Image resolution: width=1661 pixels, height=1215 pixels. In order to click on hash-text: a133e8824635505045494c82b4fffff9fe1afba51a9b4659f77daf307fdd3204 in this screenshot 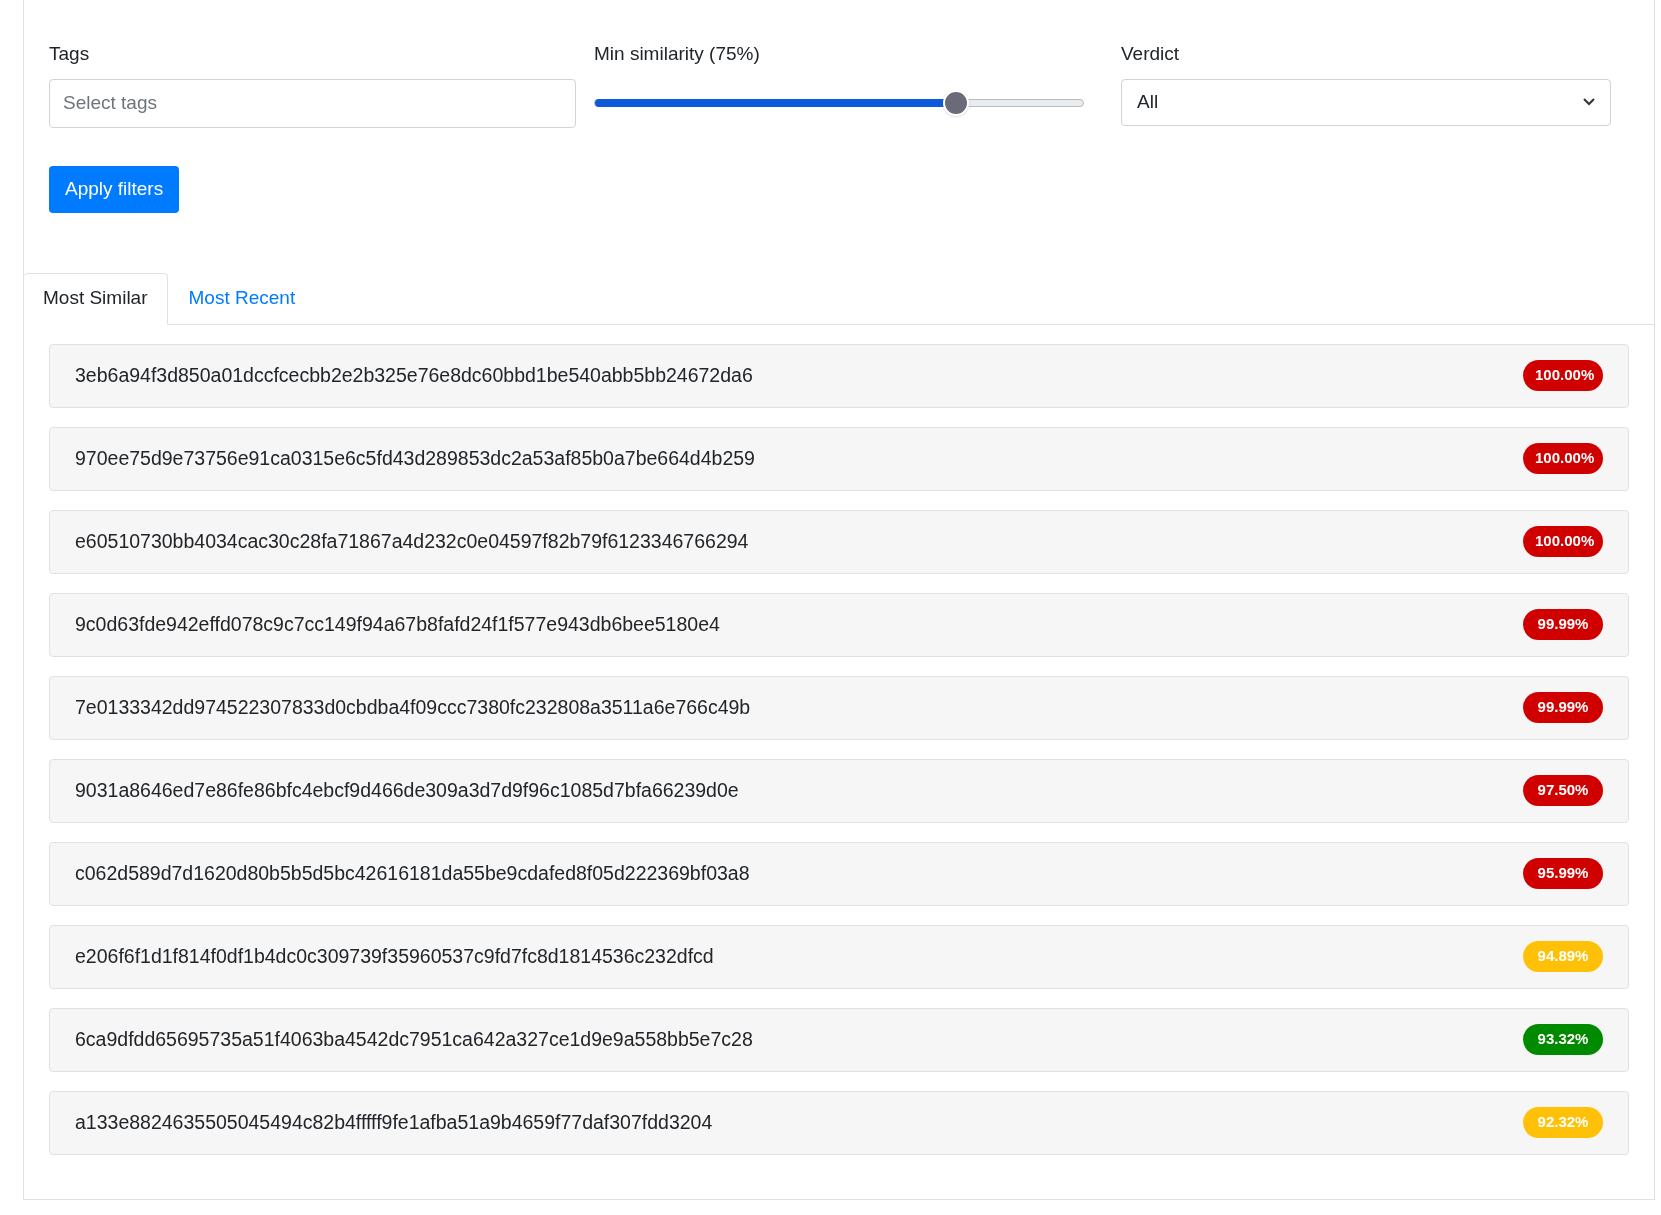, I will do `click(394, 1122)`.